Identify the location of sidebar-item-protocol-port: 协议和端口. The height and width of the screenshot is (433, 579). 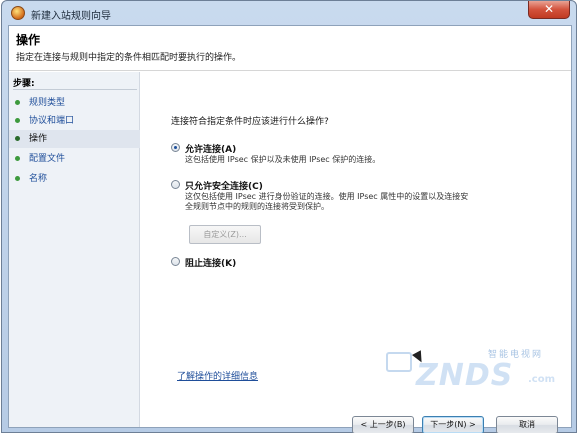
(74, 121).